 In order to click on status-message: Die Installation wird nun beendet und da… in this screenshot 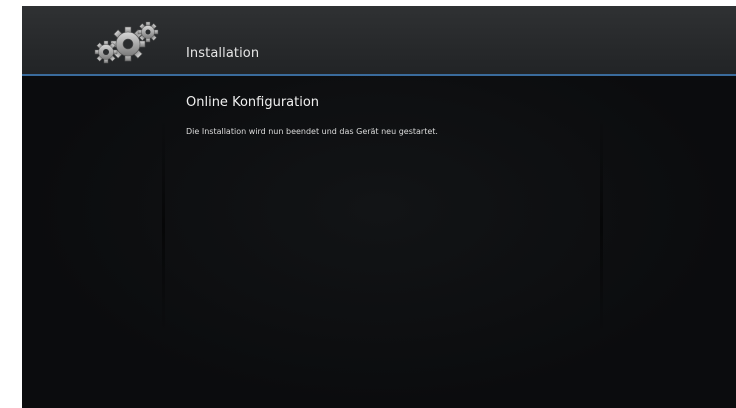, I will do `click(312, 131)`.